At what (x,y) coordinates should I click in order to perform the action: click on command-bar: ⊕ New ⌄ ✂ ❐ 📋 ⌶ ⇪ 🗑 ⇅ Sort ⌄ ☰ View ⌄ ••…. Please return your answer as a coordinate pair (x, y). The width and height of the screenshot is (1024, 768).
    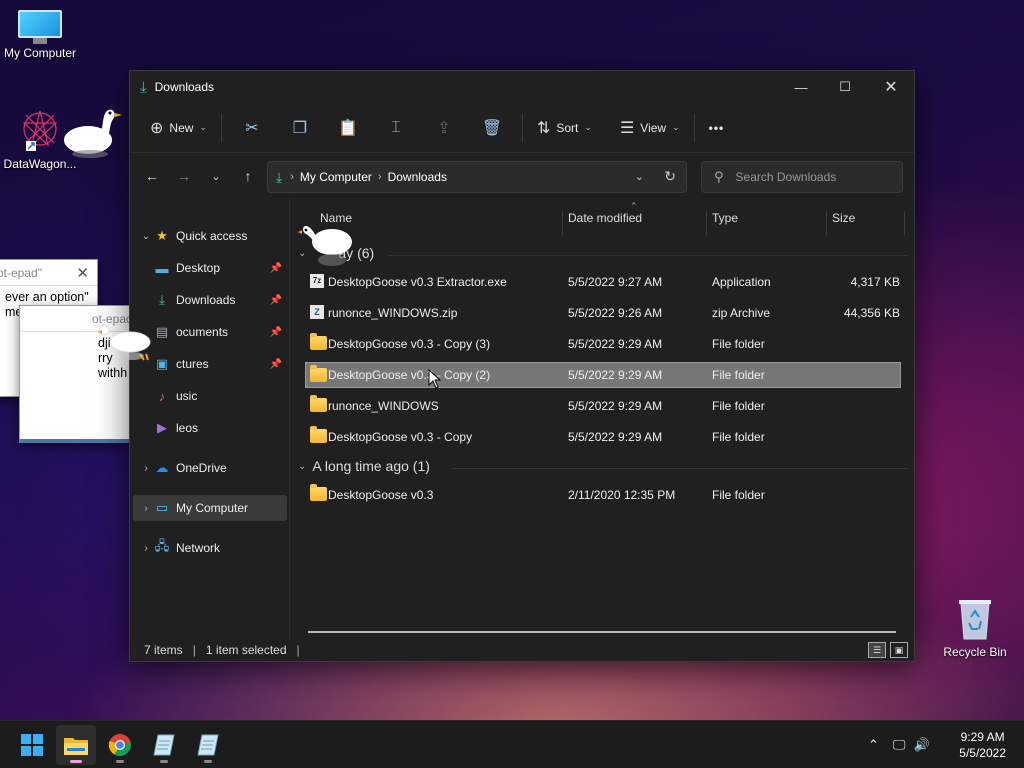
    Looking at the image, I should click on (522, 128).